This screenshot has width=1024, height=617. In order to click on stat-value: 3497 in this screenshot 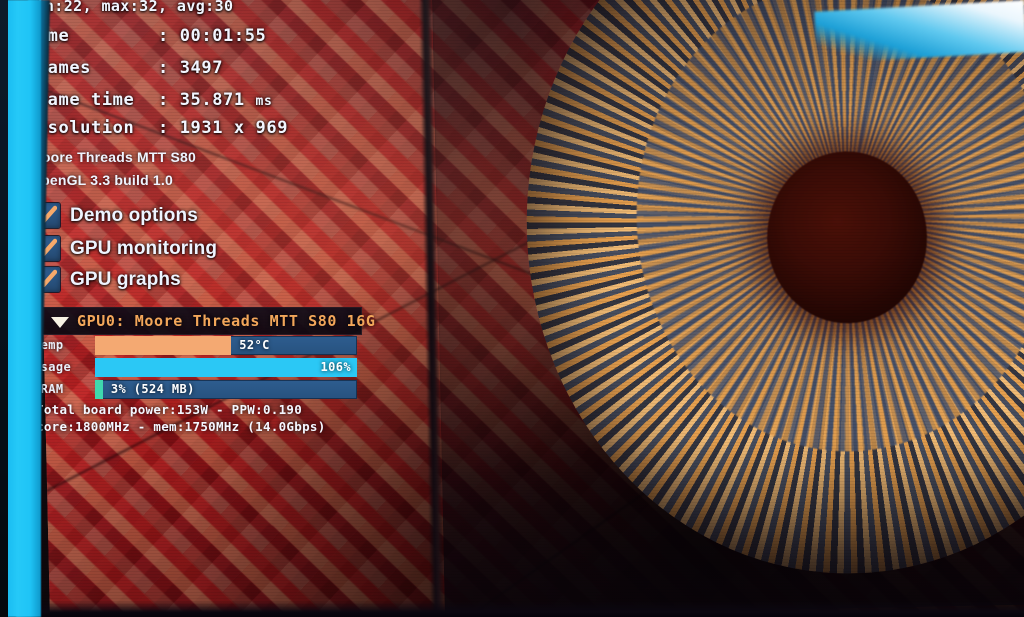, I will do `click(201, 68)`.